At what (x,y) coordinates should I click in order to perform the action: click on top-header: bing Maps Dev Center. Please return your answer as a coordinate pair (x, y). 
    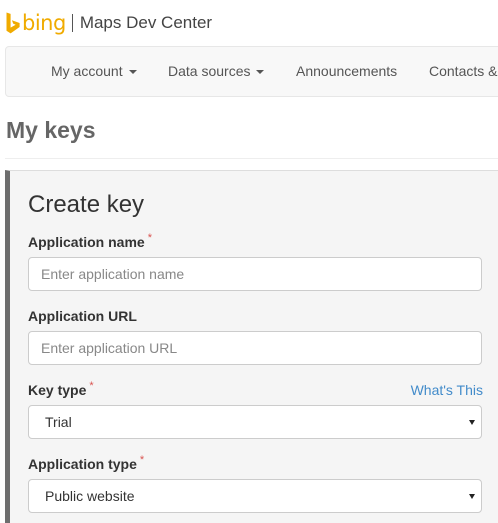
    Looking at the image, I should click on (249, 23).